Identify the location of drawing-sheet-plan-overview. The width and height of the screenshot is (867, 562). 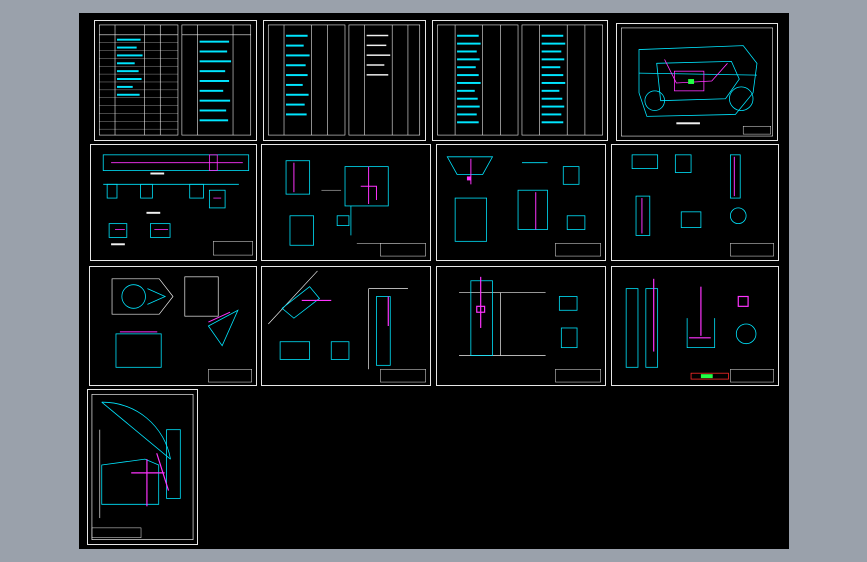
(697, 82).